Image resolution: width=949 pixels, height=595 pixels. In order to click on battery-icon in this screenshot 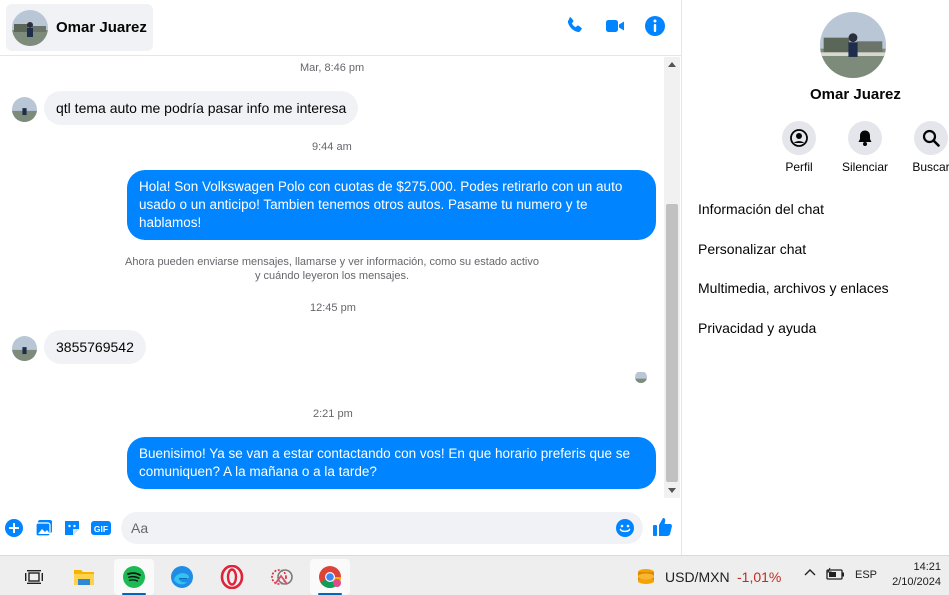, I will do `click(836, 575)`.